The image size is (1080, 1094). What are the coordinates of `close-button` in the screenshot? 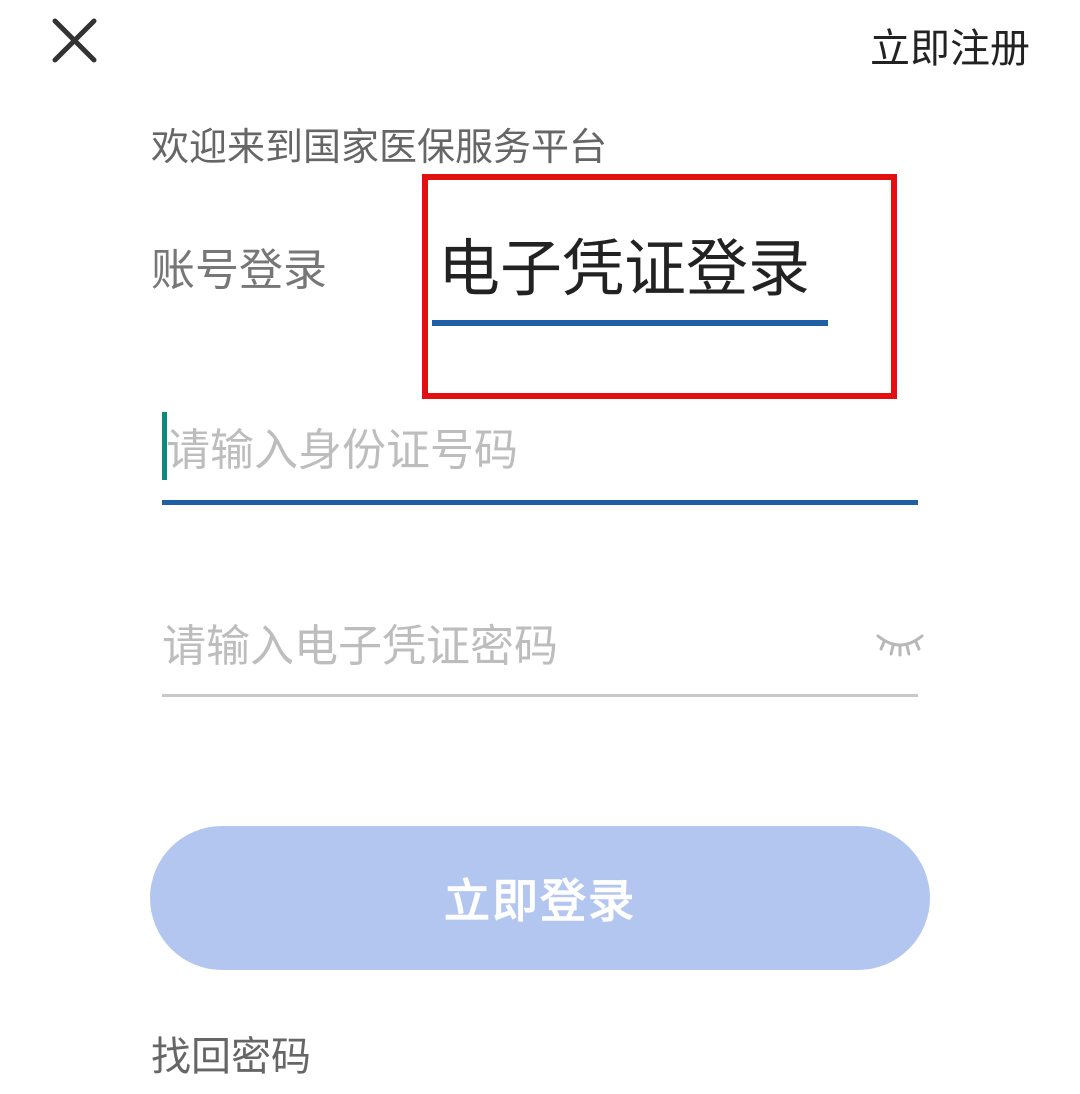 It's located at (74, 40).